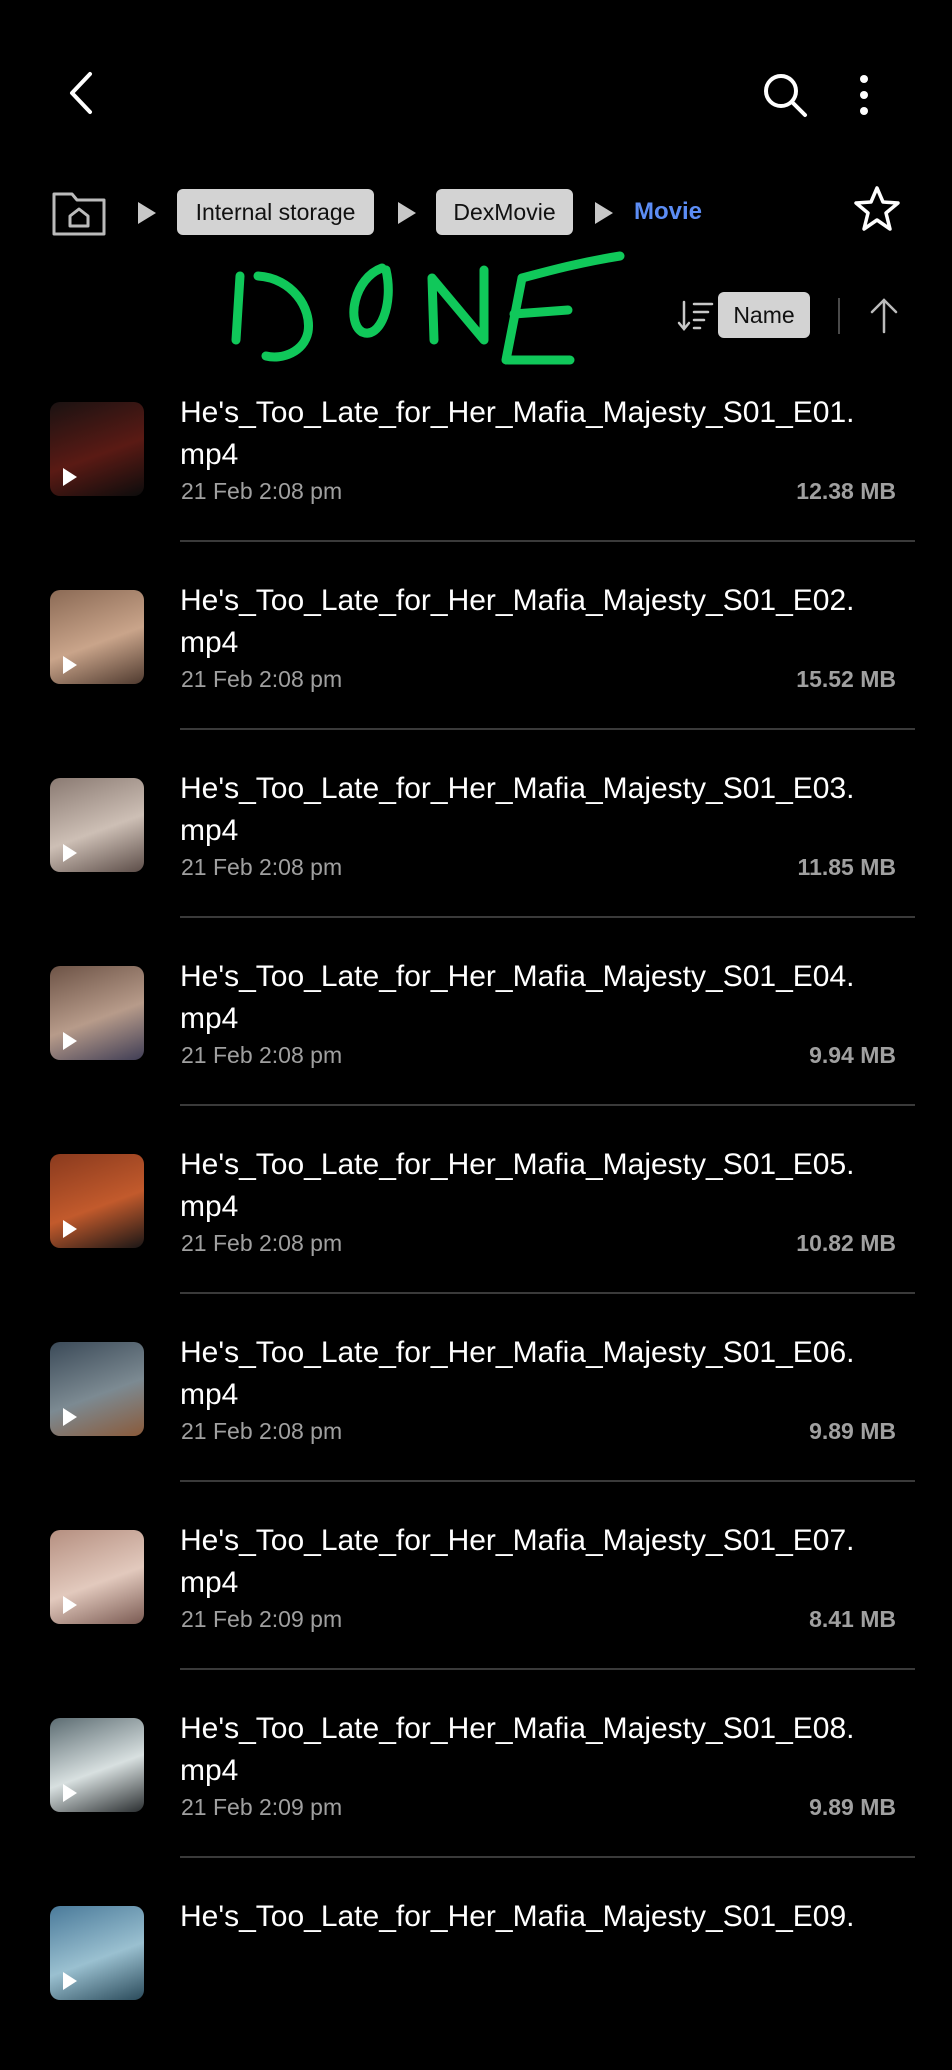 The height and width of the screenshot is (2070, 952). What do you see at coordinates (846, 1243) in the screenshot?
I see `file-size: 10.82 MB` at bounding box center [846, 1243].